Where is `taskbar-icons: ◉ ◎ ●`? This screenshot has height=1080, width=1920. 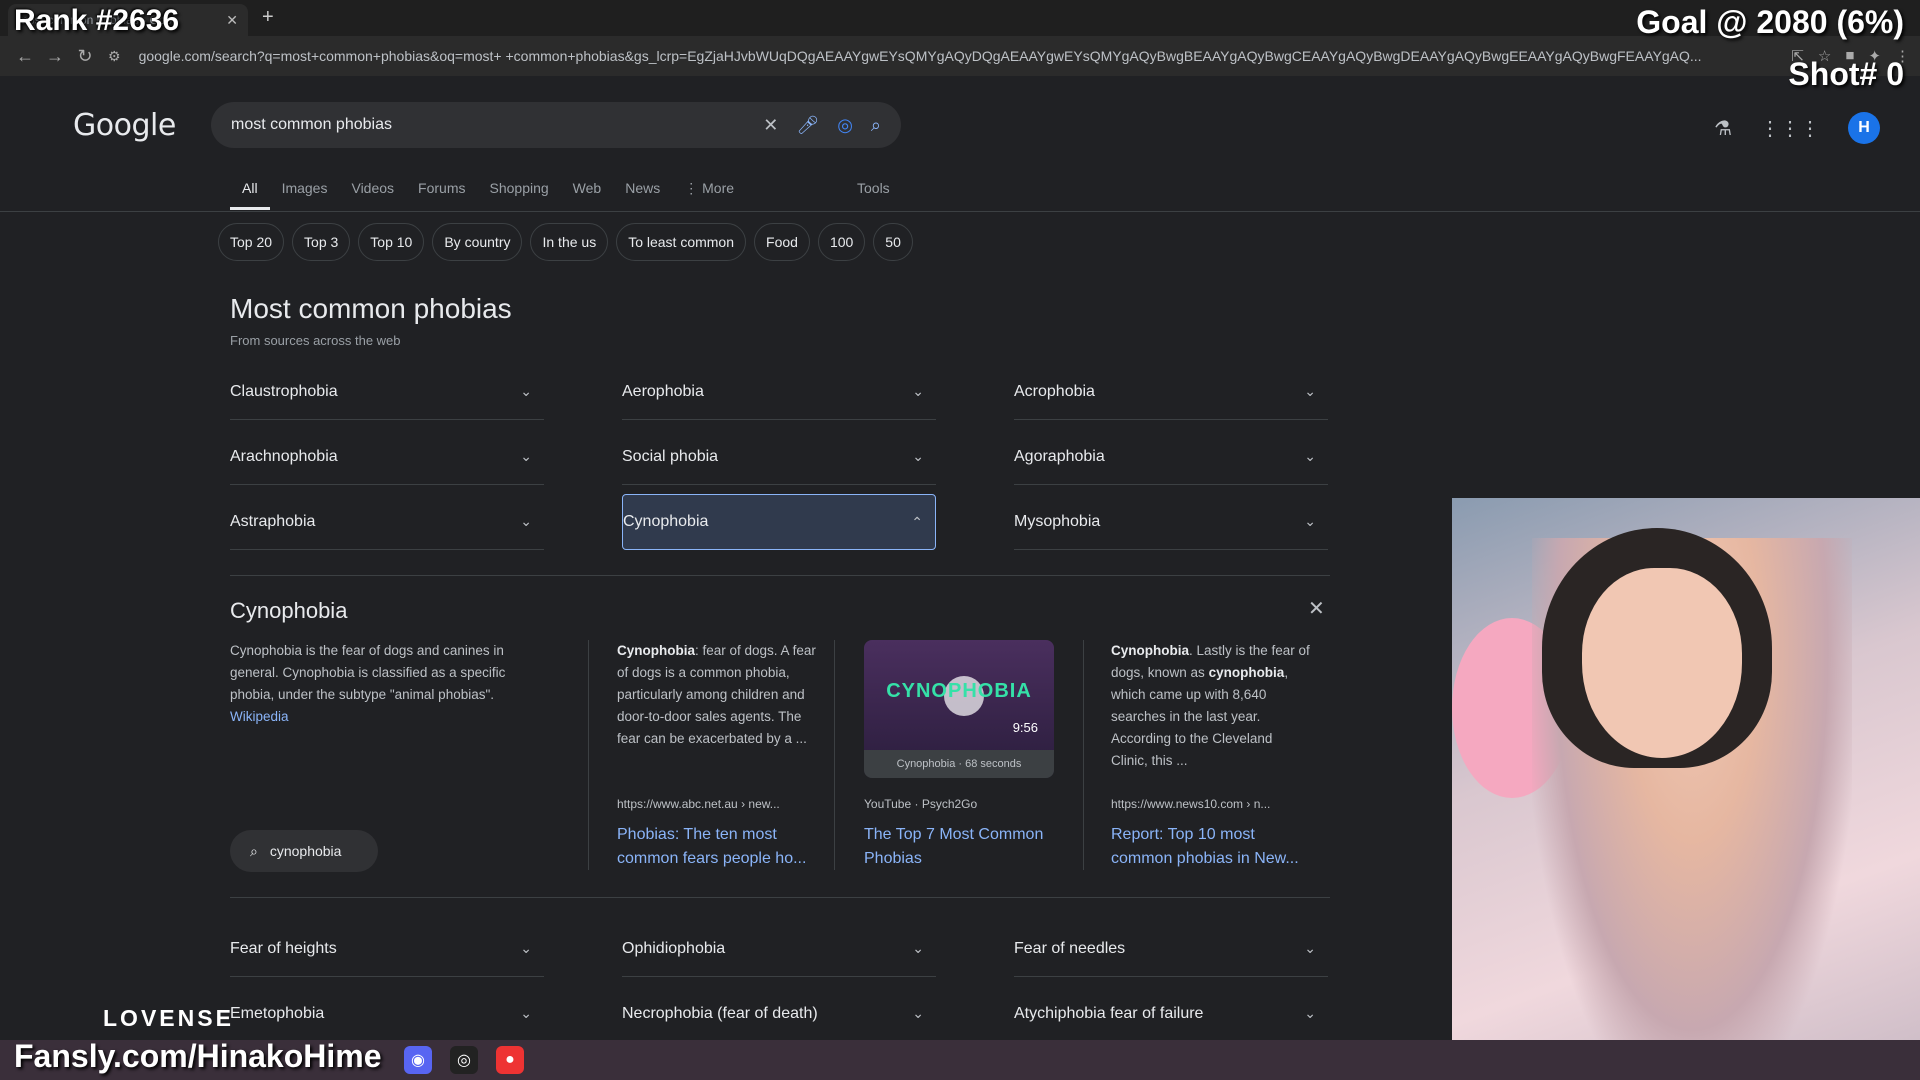 taskbar-icons: ◉ ◎ ● is located at coordinates (464, 1060).